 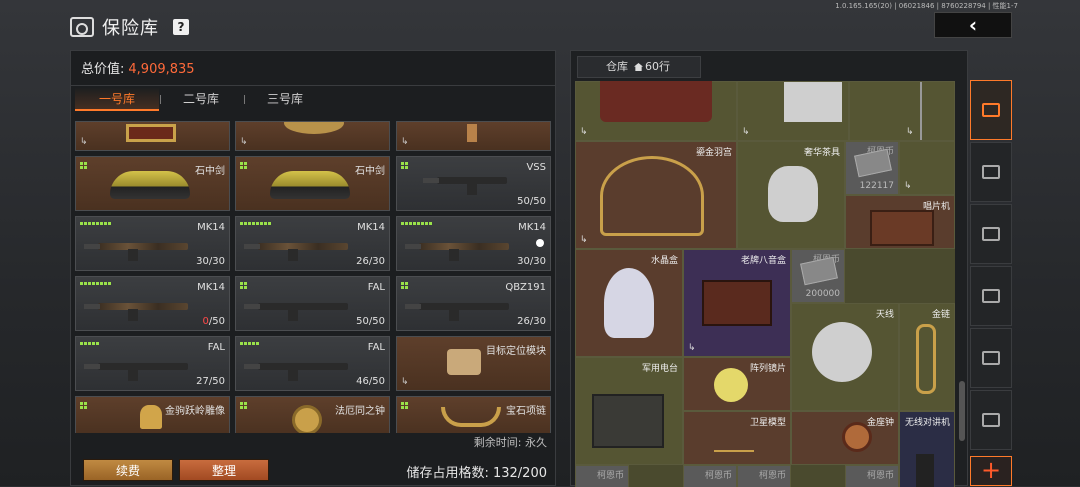 What do you see at coordinates (664, 261) in the screenshot?
I see `item-name: 水晶盒` at bounding box center [664, 261].